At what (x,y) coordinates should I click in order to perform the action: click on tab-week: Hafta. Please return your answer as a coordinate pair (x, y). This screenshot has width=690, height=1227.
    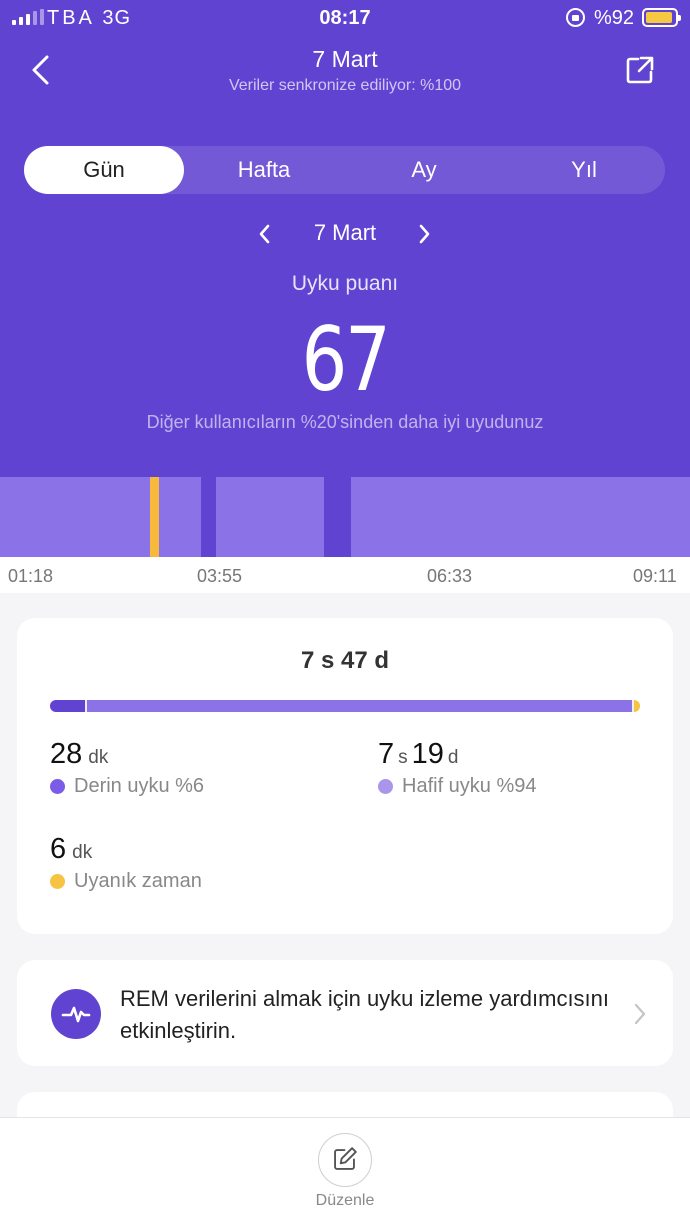
    Looking at the image, I should click on (264, 170).